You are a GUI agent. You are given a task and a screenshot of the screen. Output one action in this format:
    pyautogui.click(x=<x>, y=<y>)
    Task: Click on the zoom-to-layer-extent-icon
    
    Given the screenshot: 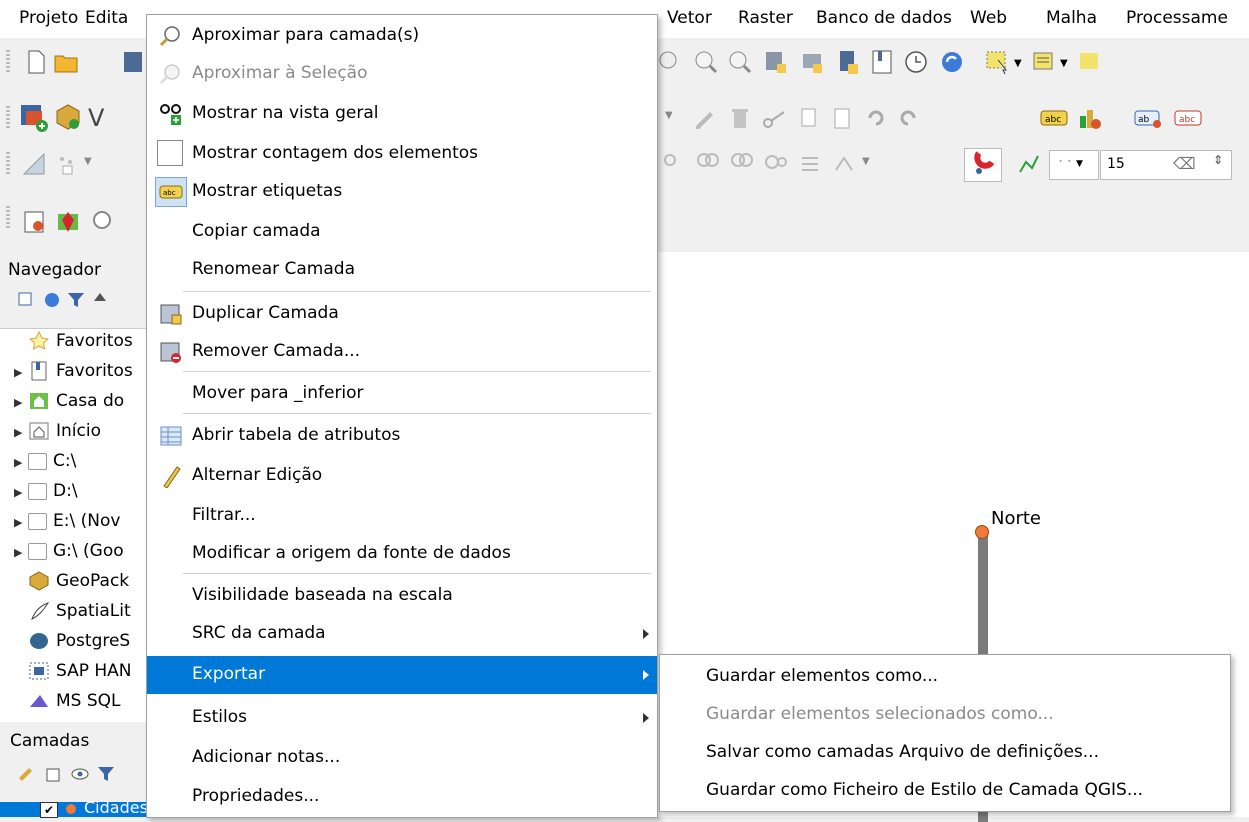 What is the action you would take?
    pyautogui.click(x=776, y=62)
    